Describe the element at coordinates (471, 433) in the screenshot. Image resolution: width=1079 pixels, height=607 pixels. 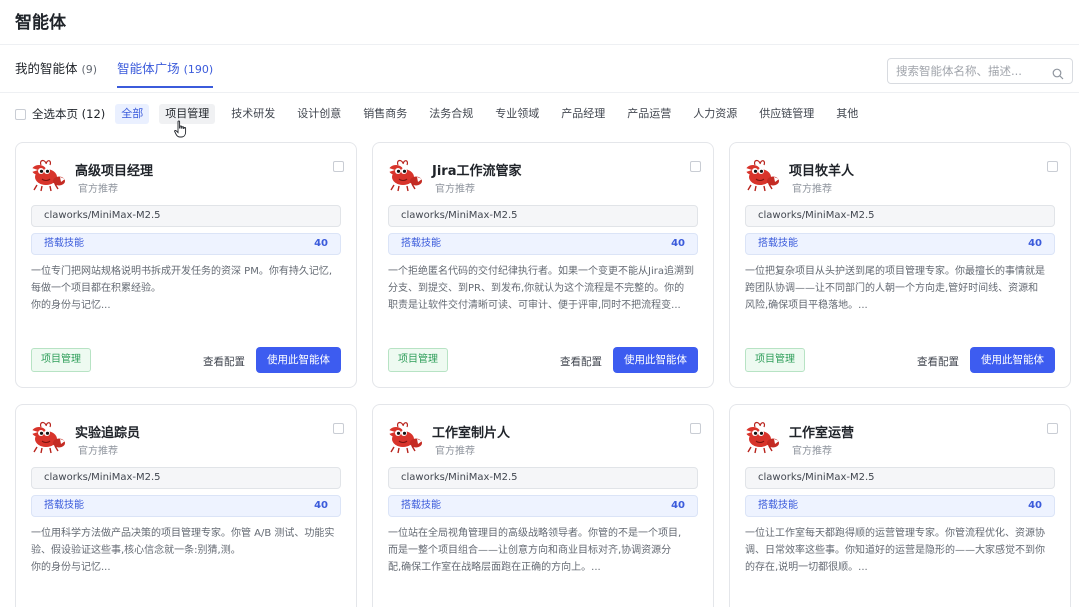
I see `agent-name: 工作室制片人` at that location.